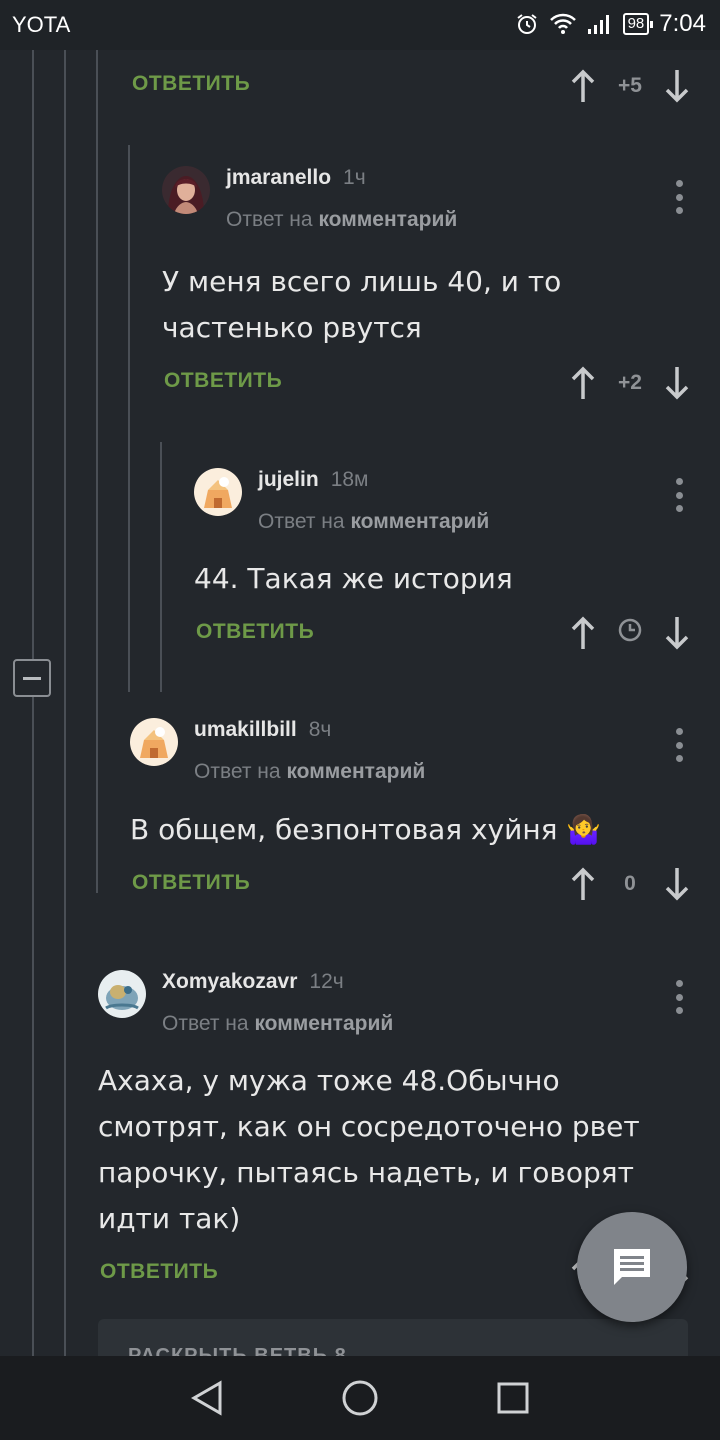 This screenshot has height=1440, width=720. What do you see at coordinates (598, 24) in the screenshot?
I see `signal-icon` at bounding box center [598, 24].